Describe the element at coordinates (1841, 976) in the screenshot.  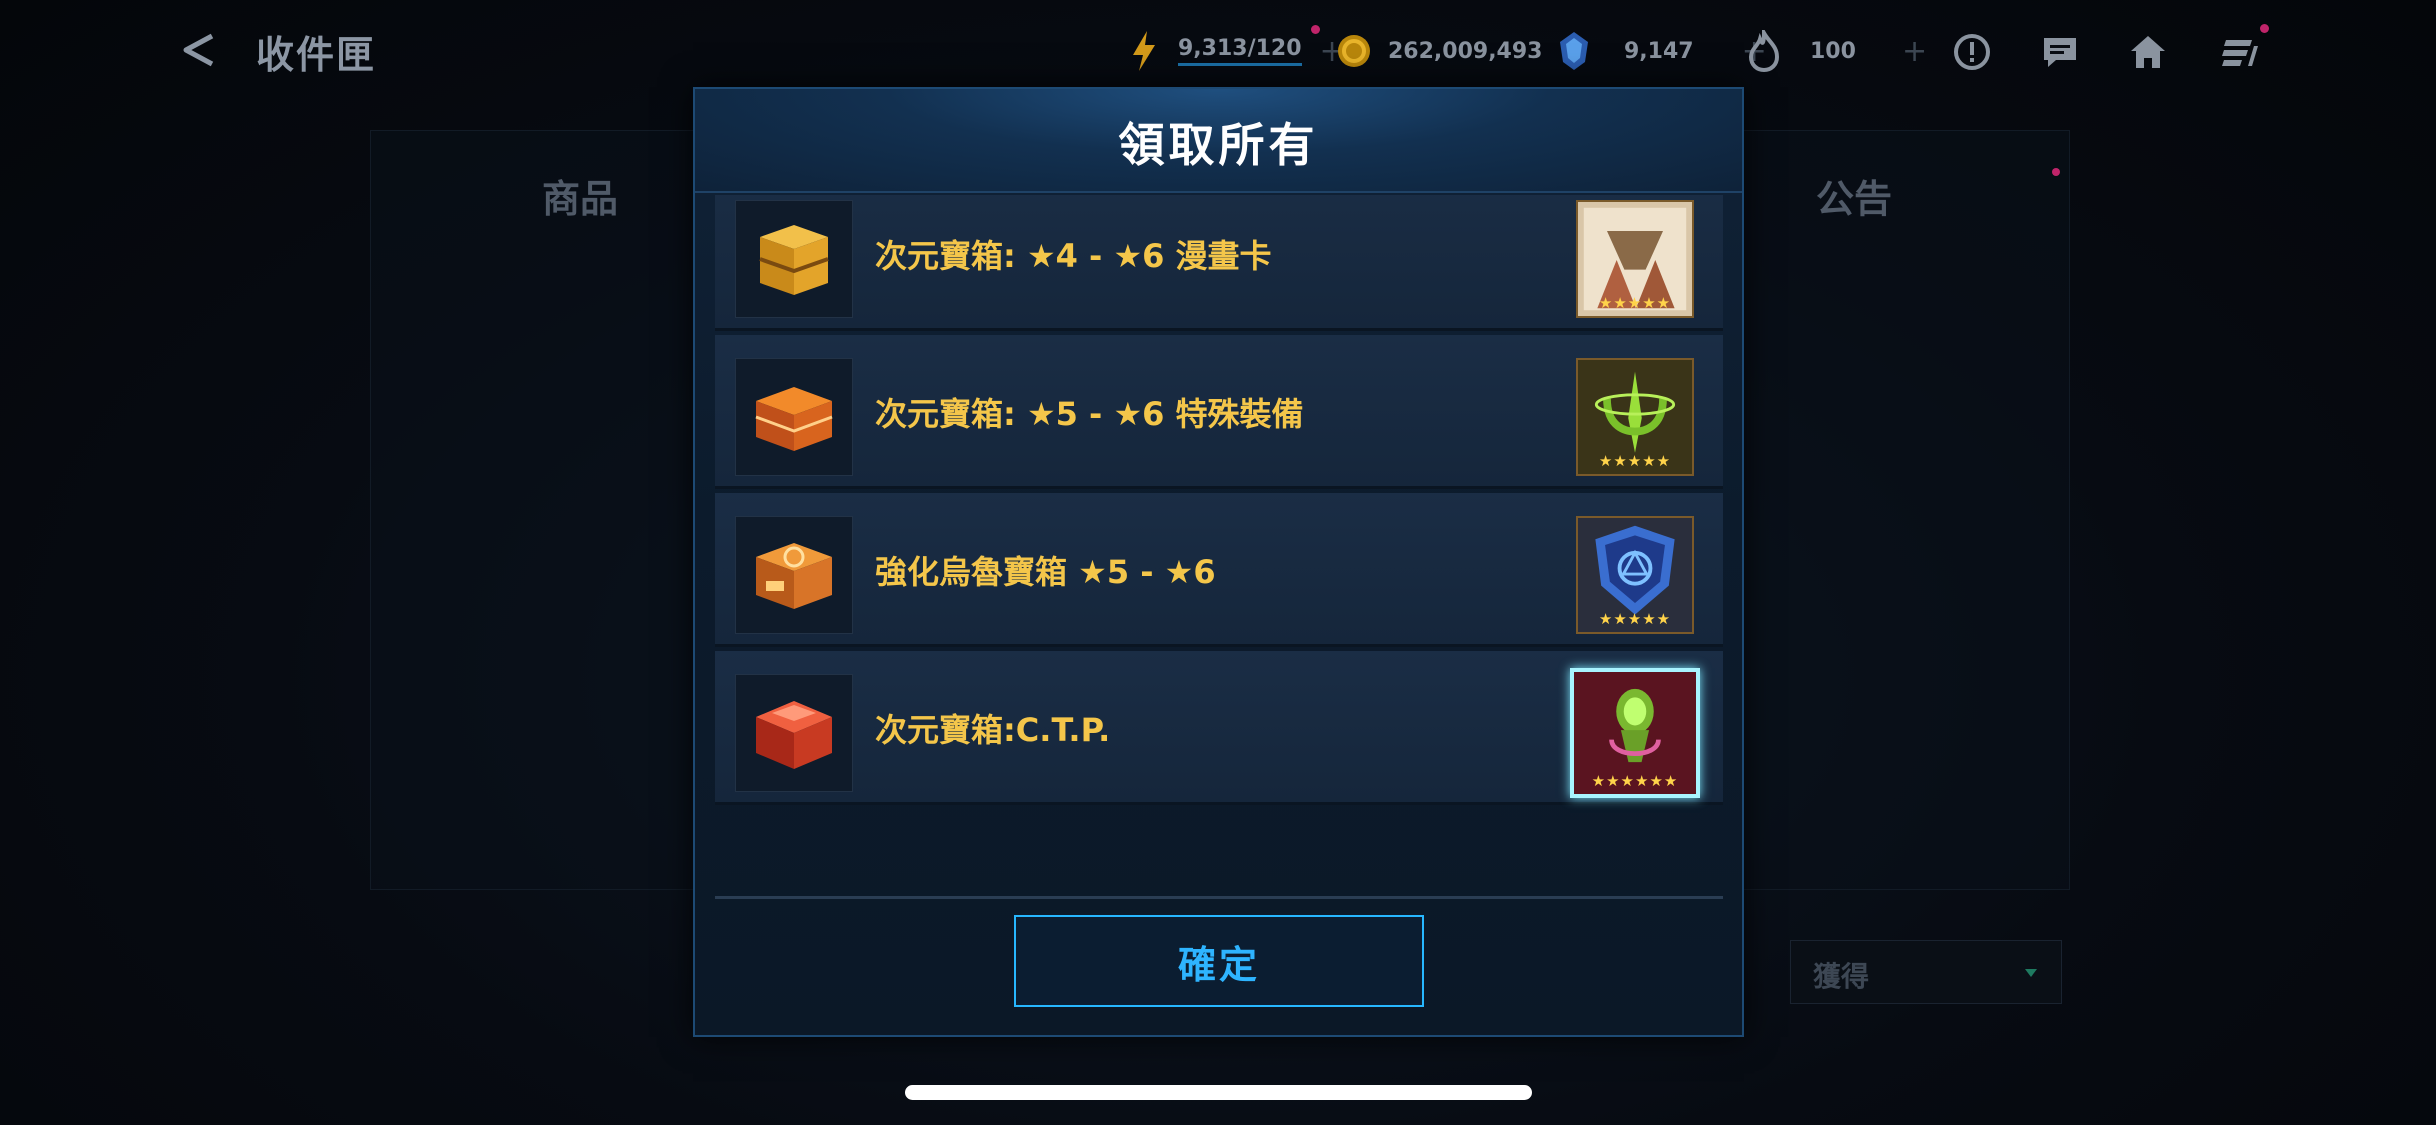
I see `filter-dropdown-label: 獲得` at that location.